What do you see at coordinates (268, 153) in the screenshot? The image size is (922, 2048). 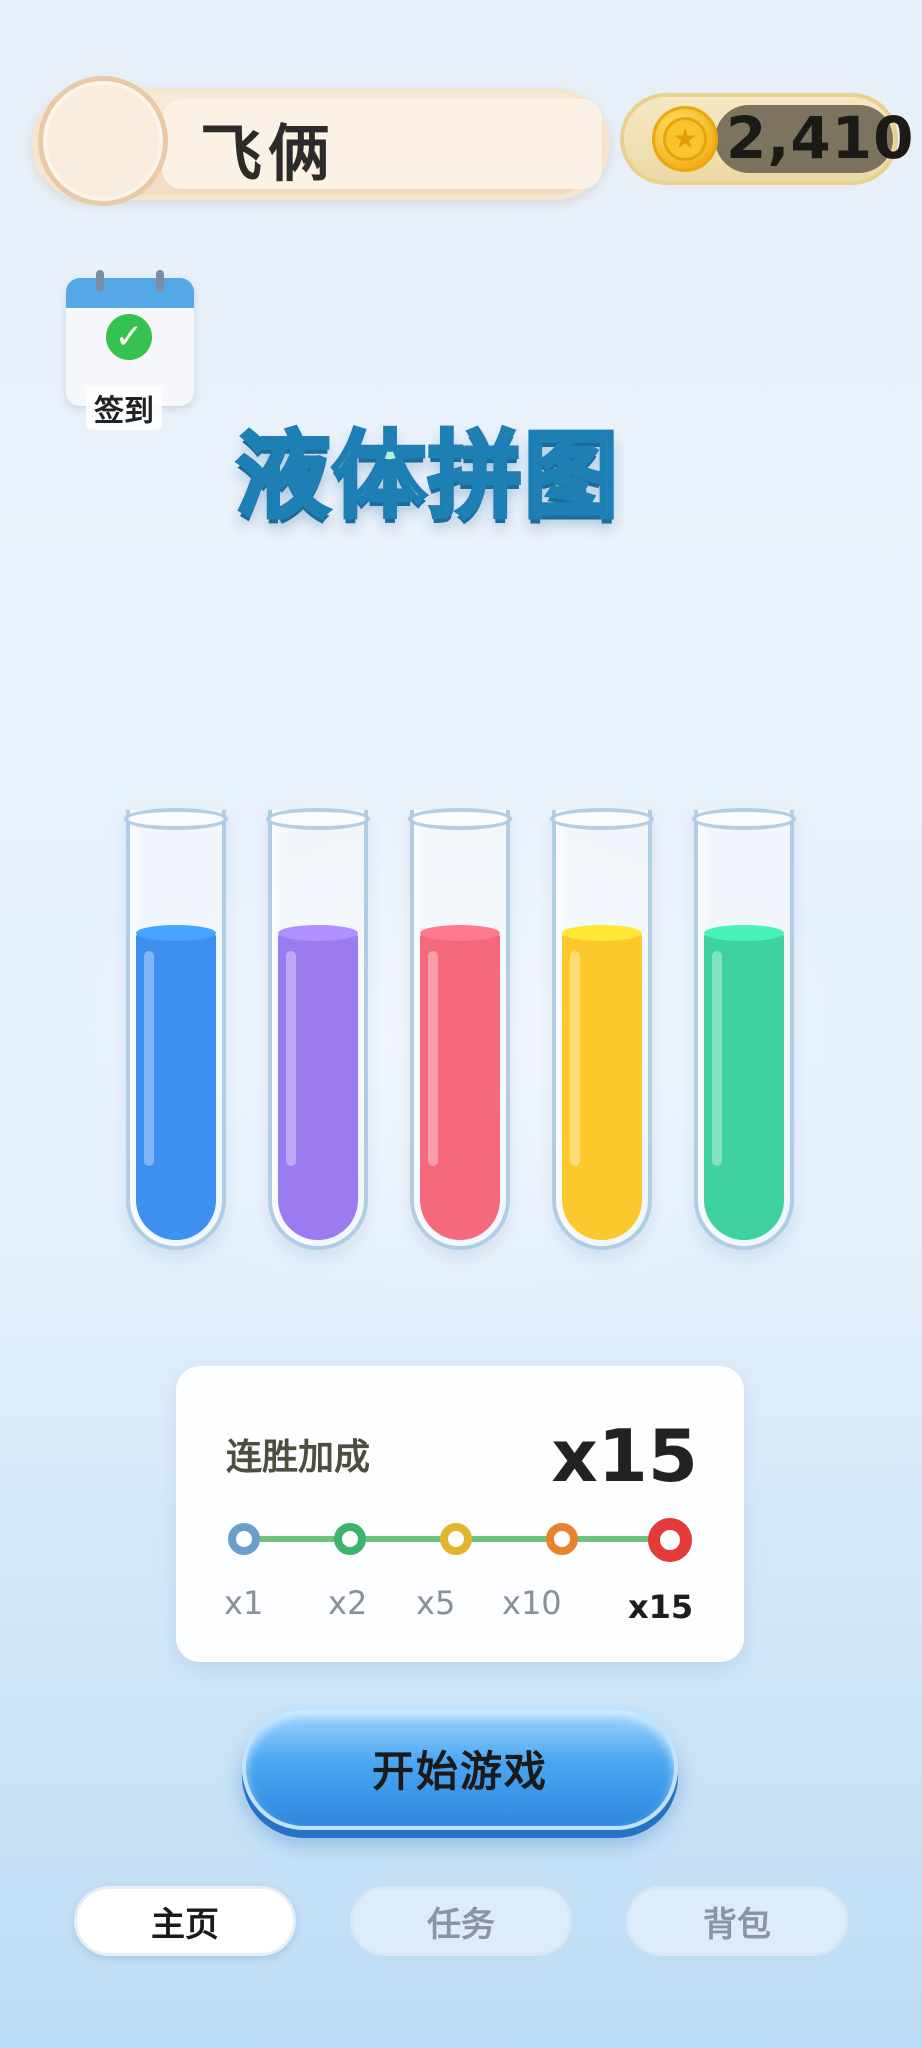 I see `username: 飞俩` at bounding box center [268, 153].